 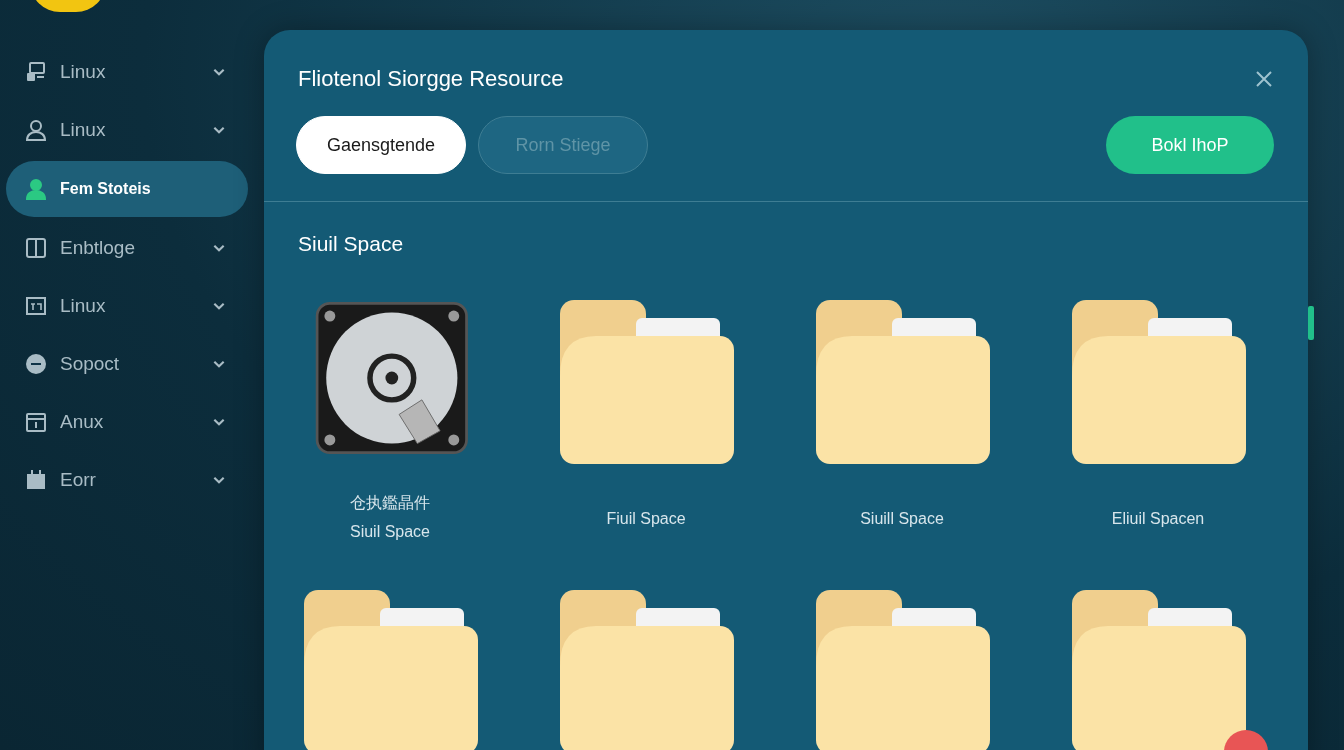 What do you see at coordinates (1311, 323) in the screenshot?
I see `scroll-marker` at bounding box center [1311, 323].